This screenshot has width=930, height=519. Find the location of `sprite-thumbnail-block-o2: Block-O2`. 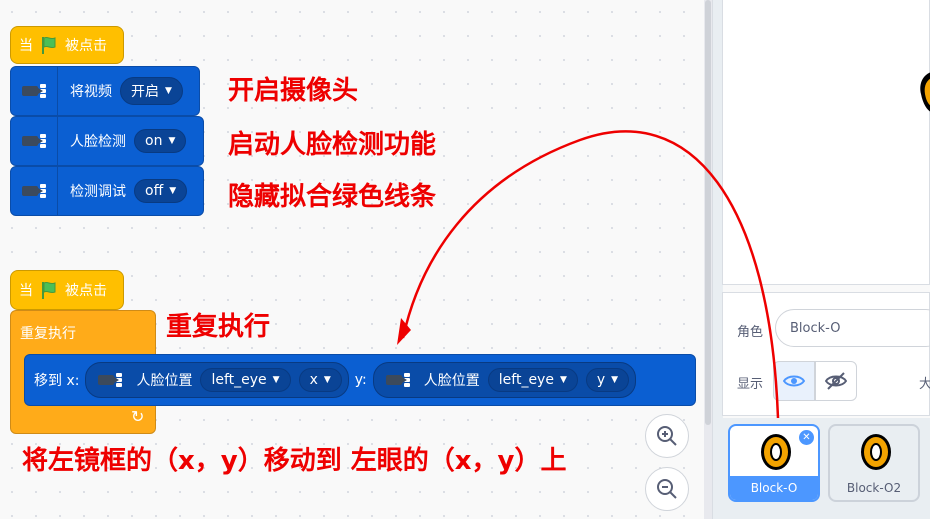

sprite-thumbnail-block-o2: Block-O2 is located at coordinates (874, 463).